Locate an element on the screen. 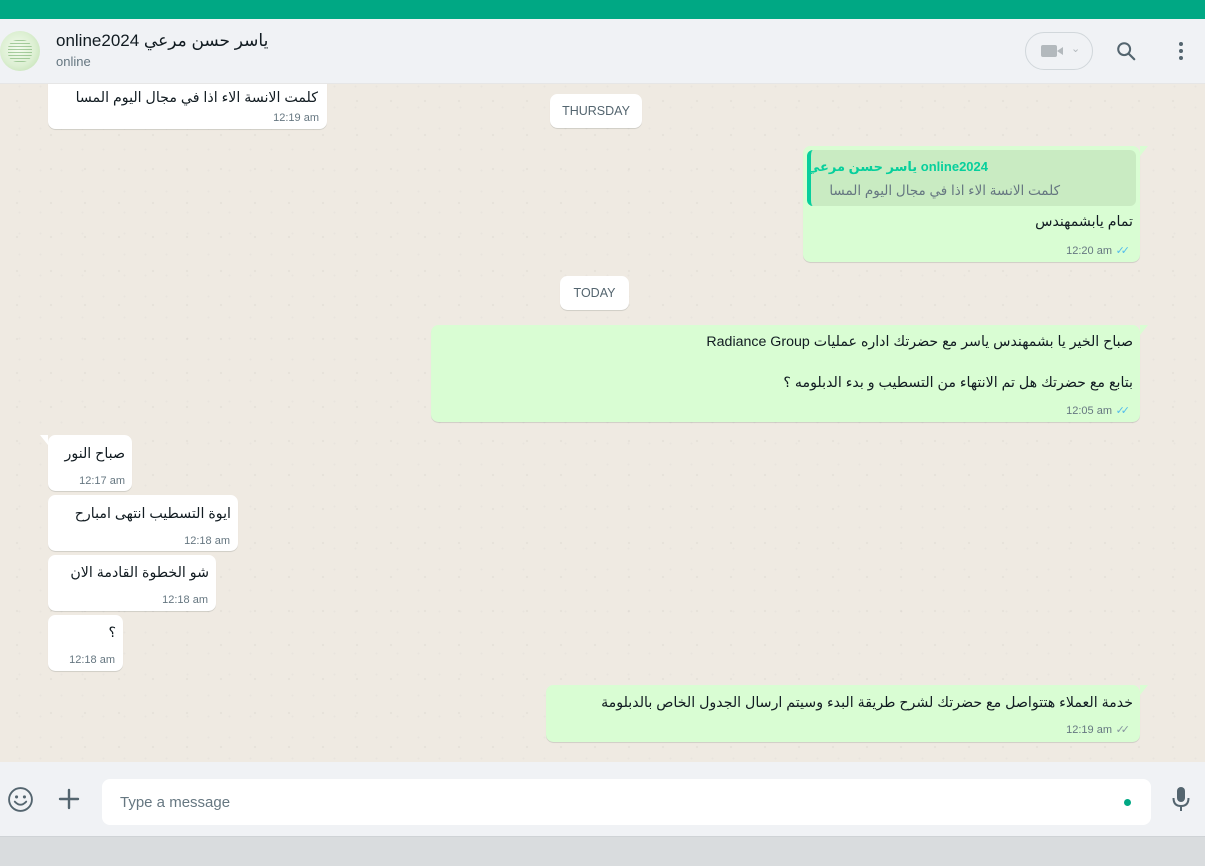 This screenshot has height=866, width=1205. chevron-down-icon: ⌄ is located at coordinates (1076, 49).